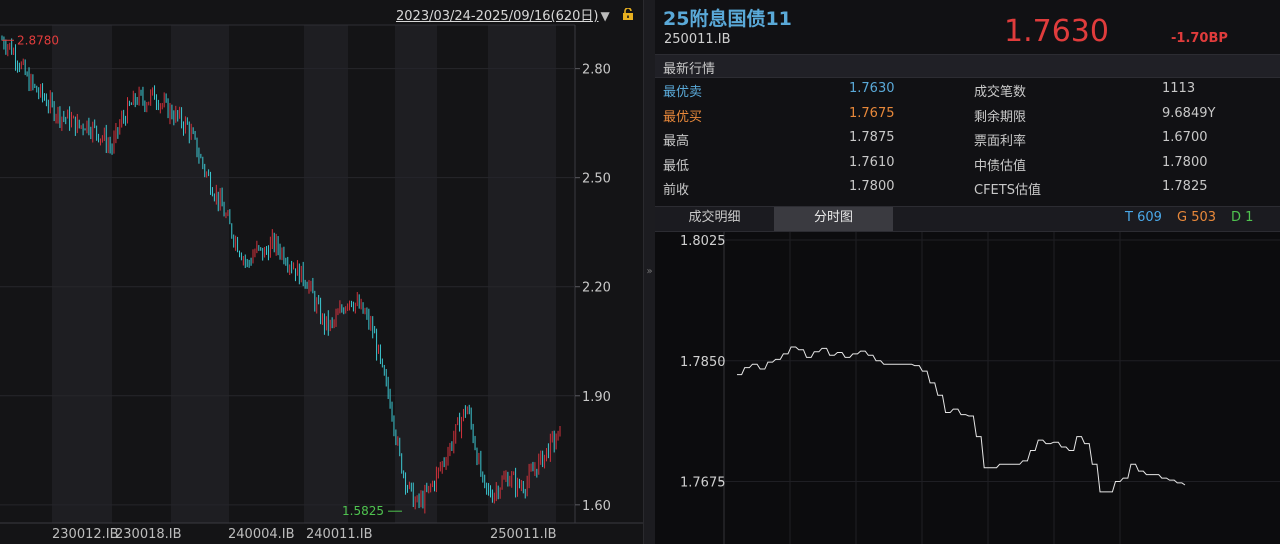 The image size is (1280, 544). I want to click on tab-intraday: 分时图, so click(833, 219).